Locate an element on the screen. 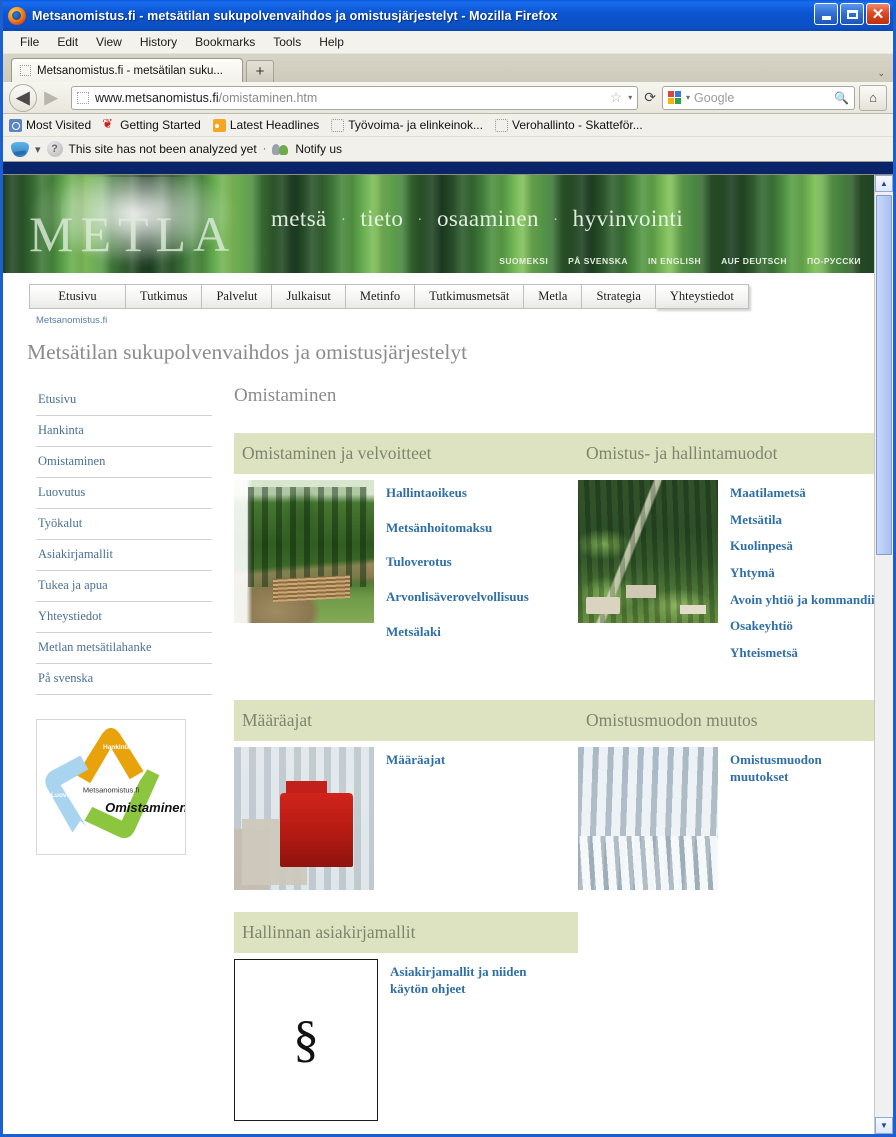 The width and height of the screenshot is (896, 1137). blank-page-icon is located at coordinates (338, 125).